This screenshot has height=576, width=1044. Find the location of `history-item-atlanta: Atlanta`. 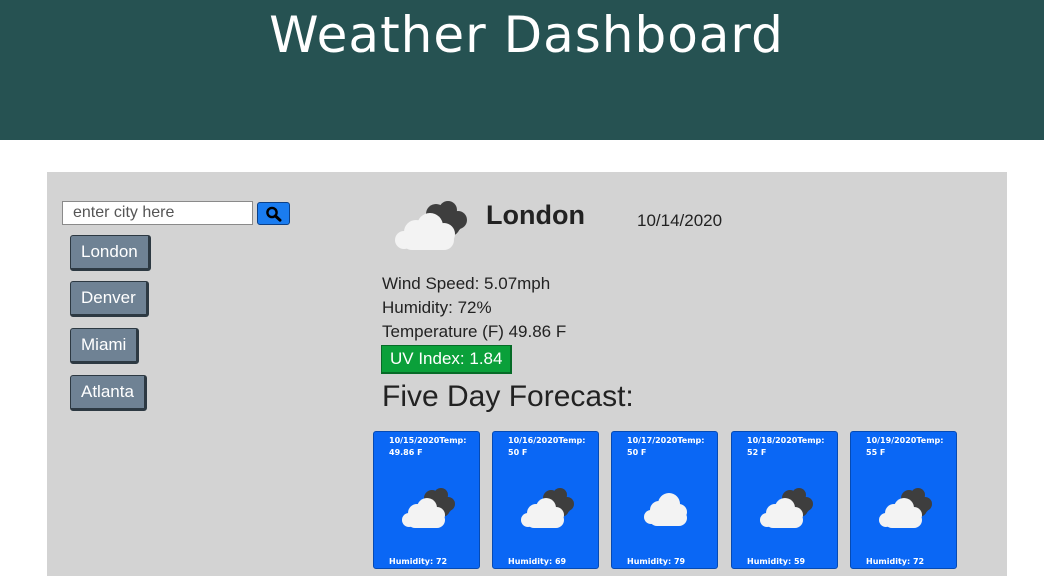

history-item-atlanta: Atlanta is located at coordinates (108, 393).